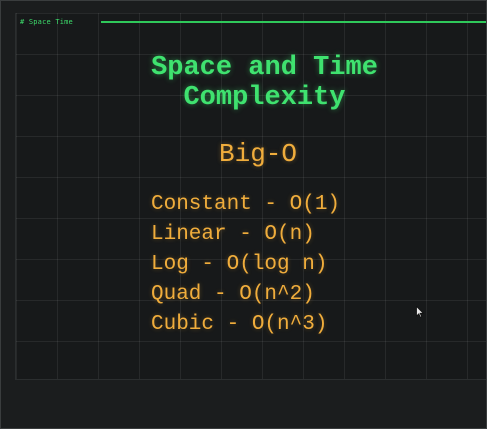 This screenshot has width=487, height=429. What do you see at coordinates (233, 234) in the screenshot?
I see `list-item-linear: Linear - O(n)` at bounding box center [233, 234].